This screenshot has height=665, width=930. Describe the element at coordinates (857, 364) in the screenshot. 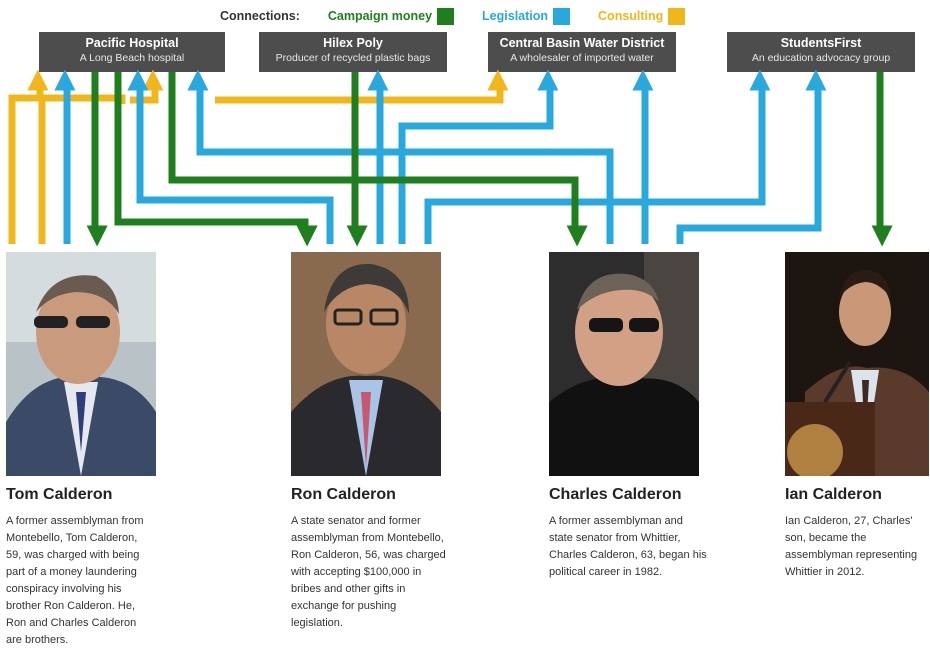

I see `ian-calderon-photo` at that location.